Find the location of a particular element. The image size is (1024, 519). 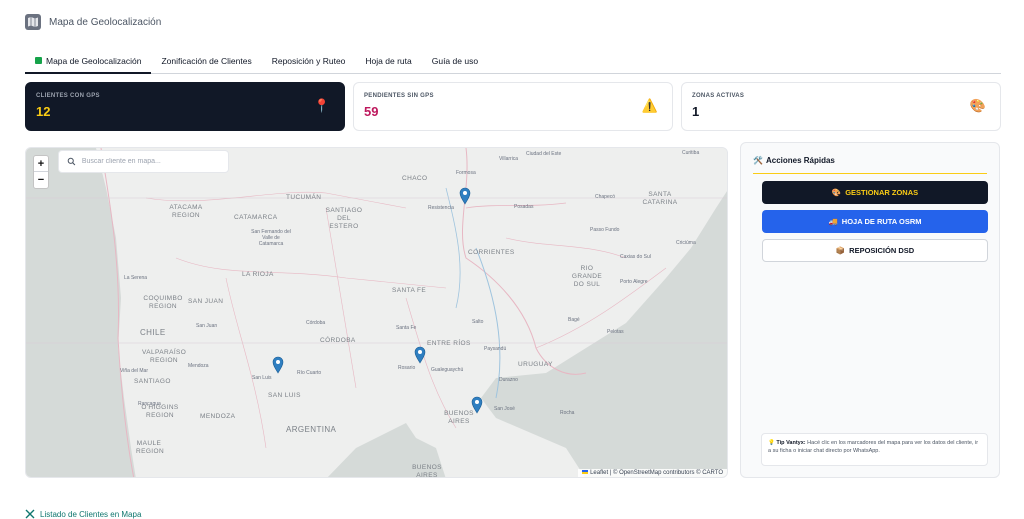

map-label: LA RIOJA is located at coordinates (258, 274).